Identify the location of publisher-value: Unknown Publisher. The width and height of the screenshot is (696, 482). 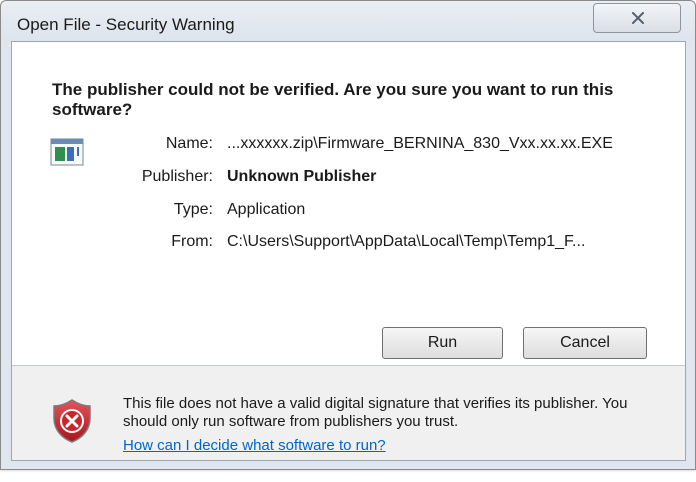
(302, 176).